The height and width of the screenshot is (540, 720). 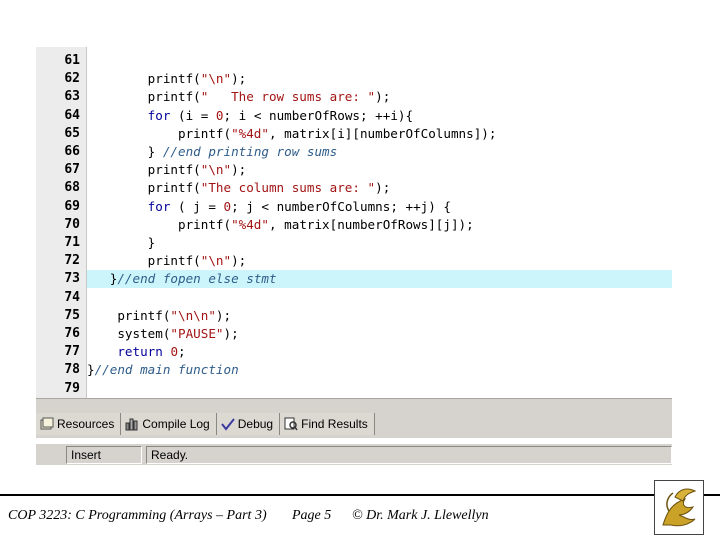 I want to click on code-line: 76 system("PAUSE");, so click(x=354, y=334).